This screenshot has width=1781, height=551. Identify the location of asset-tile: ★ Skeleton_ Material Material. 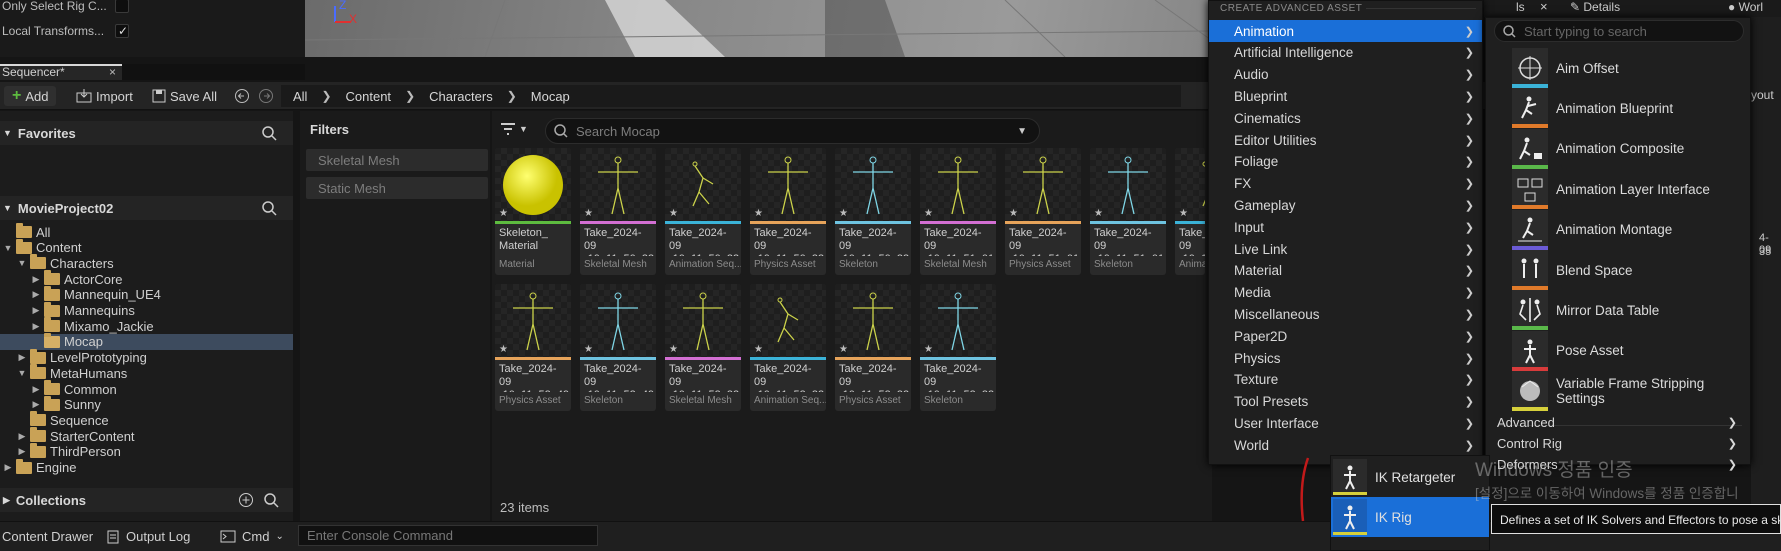
(533, 211).